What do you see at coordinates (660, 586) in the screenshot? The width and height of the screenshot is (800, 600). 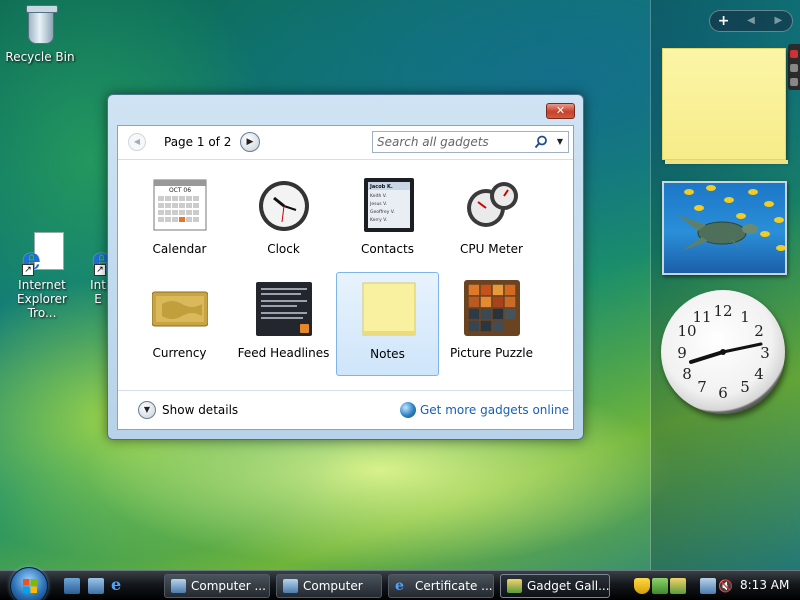 I see `windows-update-icon` at bounding box center [660, 586].